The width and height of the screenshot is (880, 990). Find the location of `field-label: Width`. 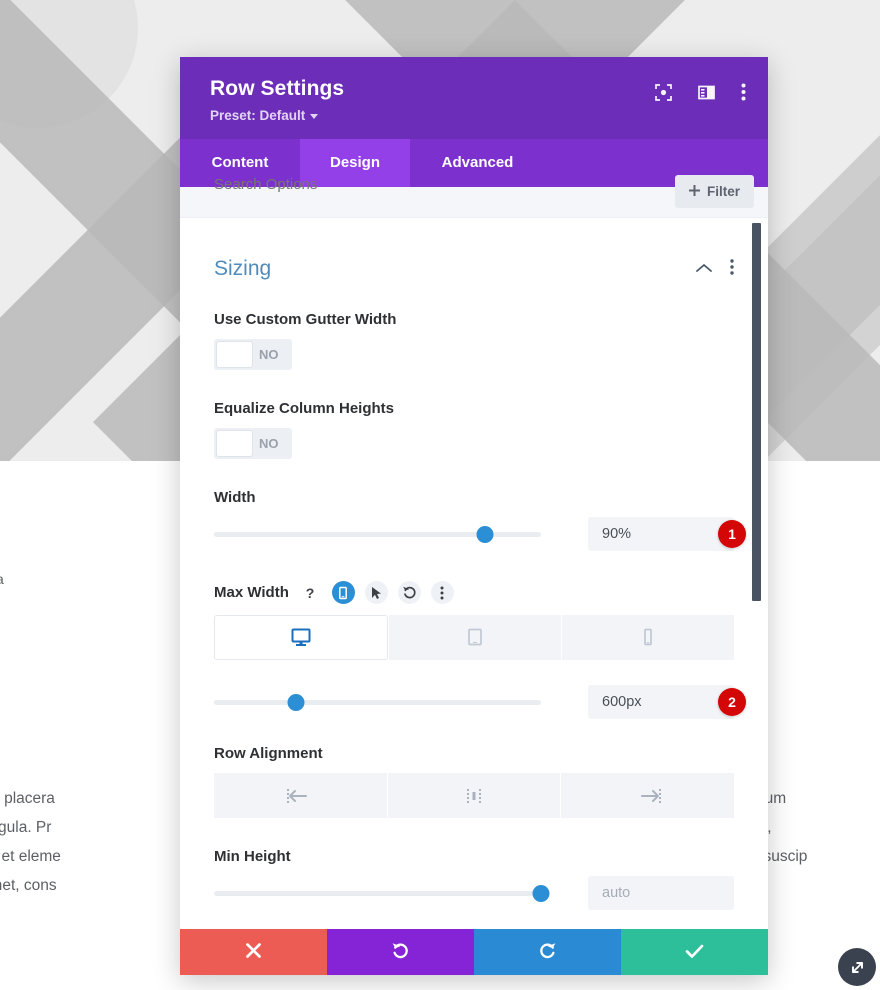

field-label: Width is located at coordinates (235, 497).